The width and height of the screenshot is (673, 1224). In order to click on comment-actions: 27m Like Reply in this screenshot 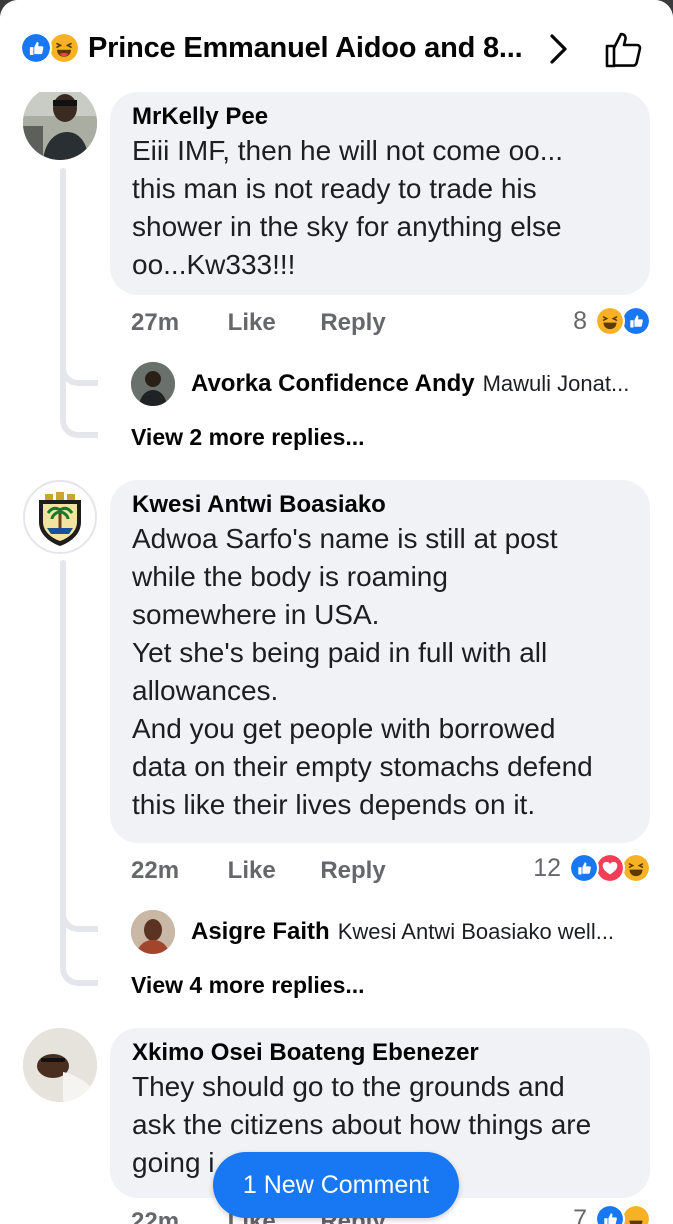, I will do `click(258, 323)`.